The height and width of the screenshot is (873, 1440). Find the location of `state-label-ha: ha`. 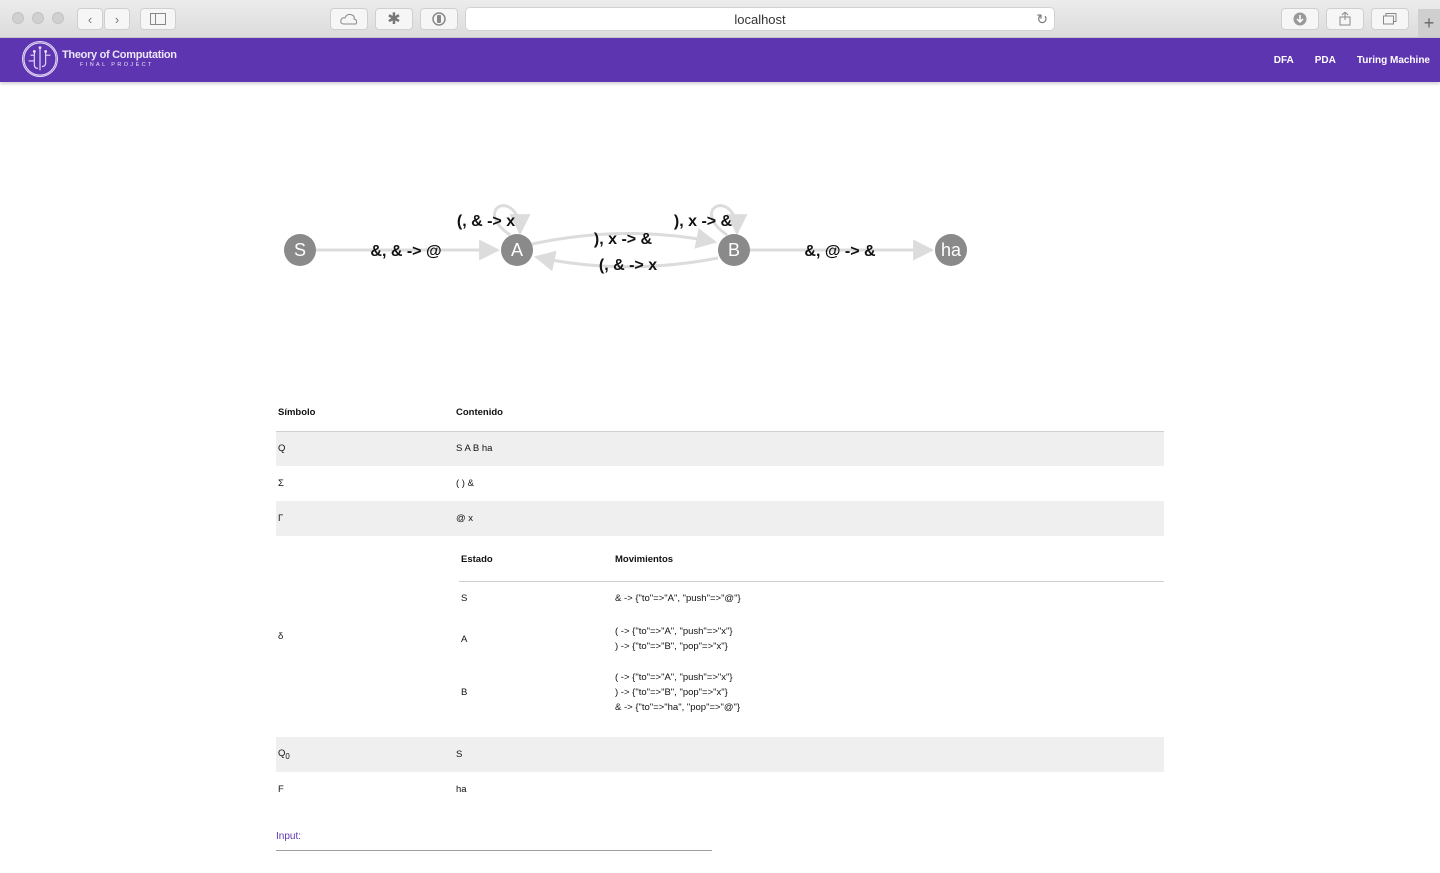

state-label-ha: ha is located at coordinates (951, 250).